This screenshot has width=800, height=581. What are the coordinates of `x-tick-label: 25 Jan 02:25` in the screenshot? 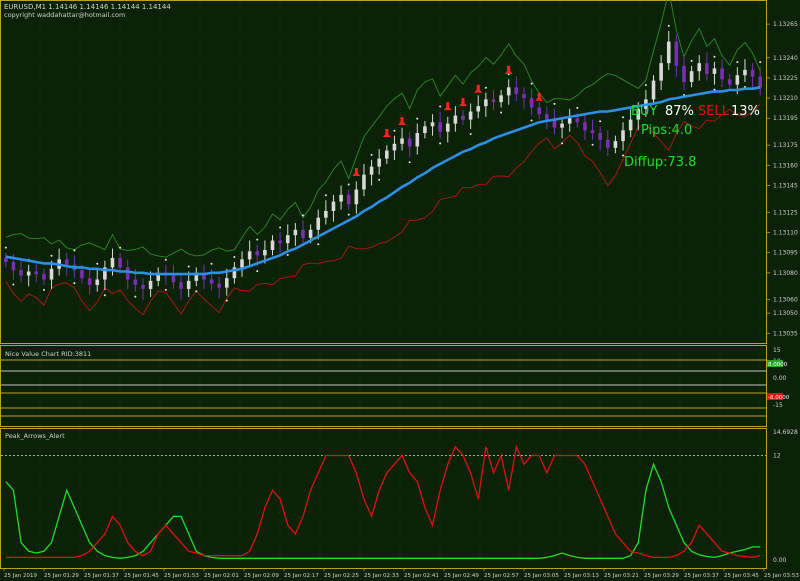 It's located at (341, 576).